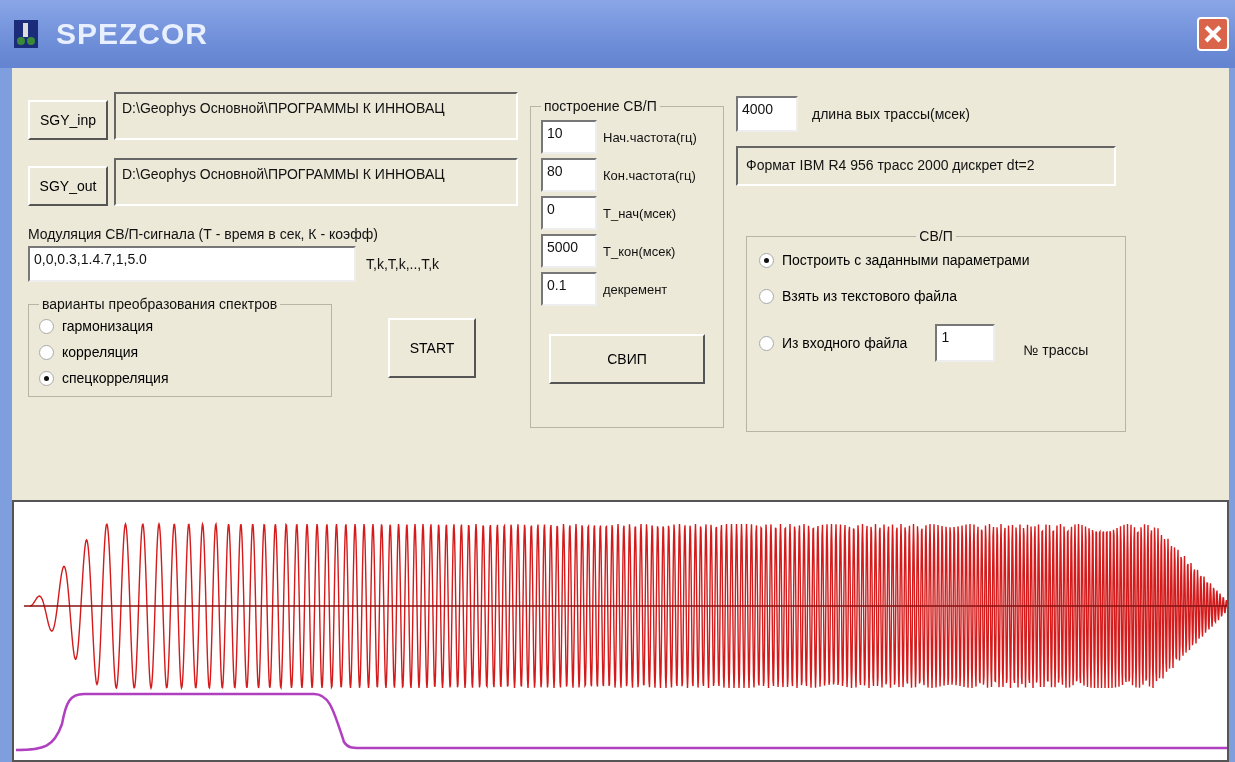  I want to click on radio-option: корреляция, so click(180, 352).